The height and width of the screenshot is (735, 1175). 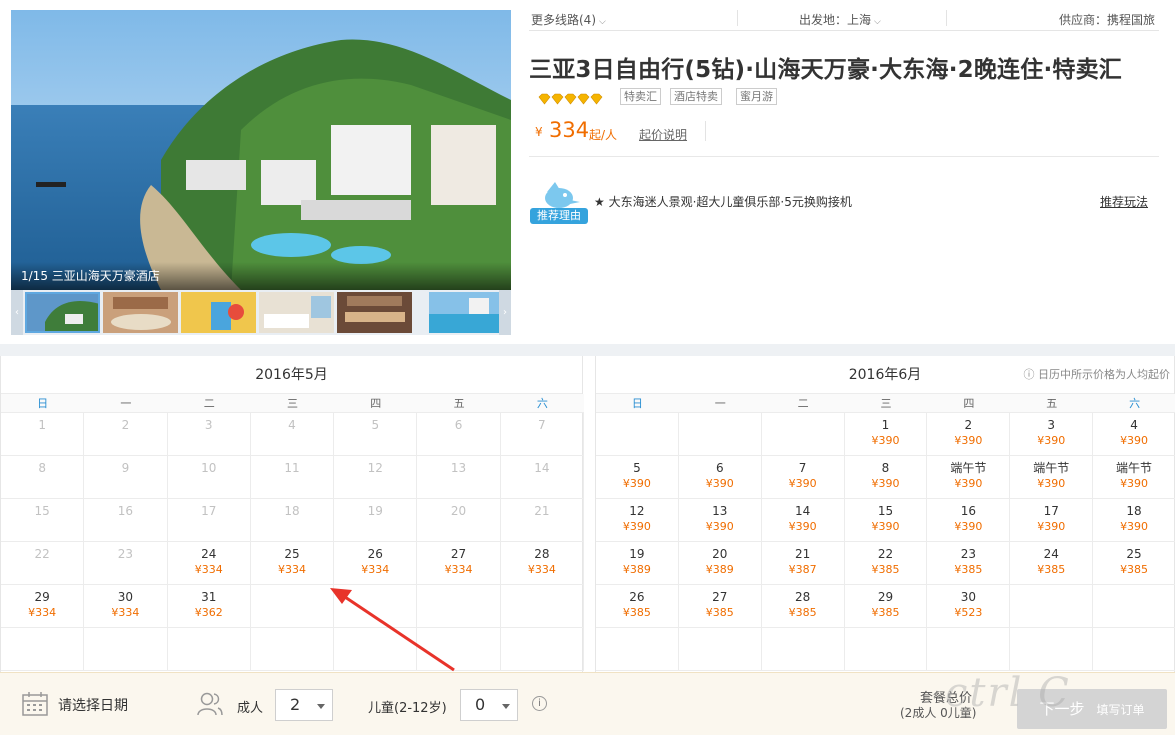 What do you see at coordinates (1052, 520) in the screenshot?
I see `calendar-day-cell: 17 ¥390` at bounding box center [1052, 520].